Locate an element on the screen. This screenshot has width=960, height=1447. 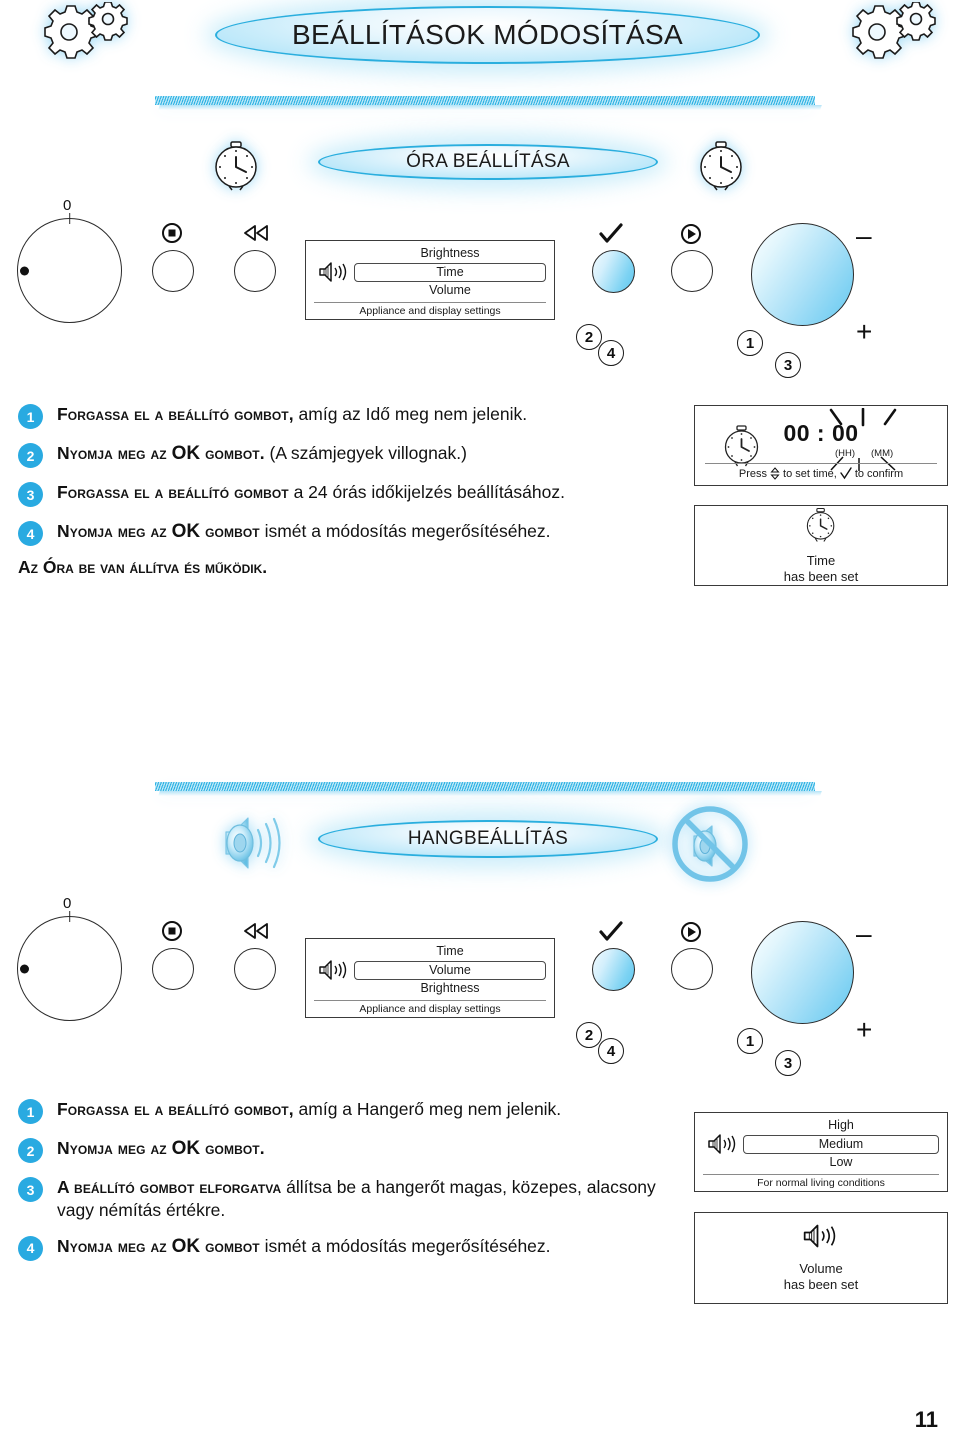
page-title: BEÁLLÍTÁSOK MÓDOSÍTÁSA is located at coordinates (487, 34).